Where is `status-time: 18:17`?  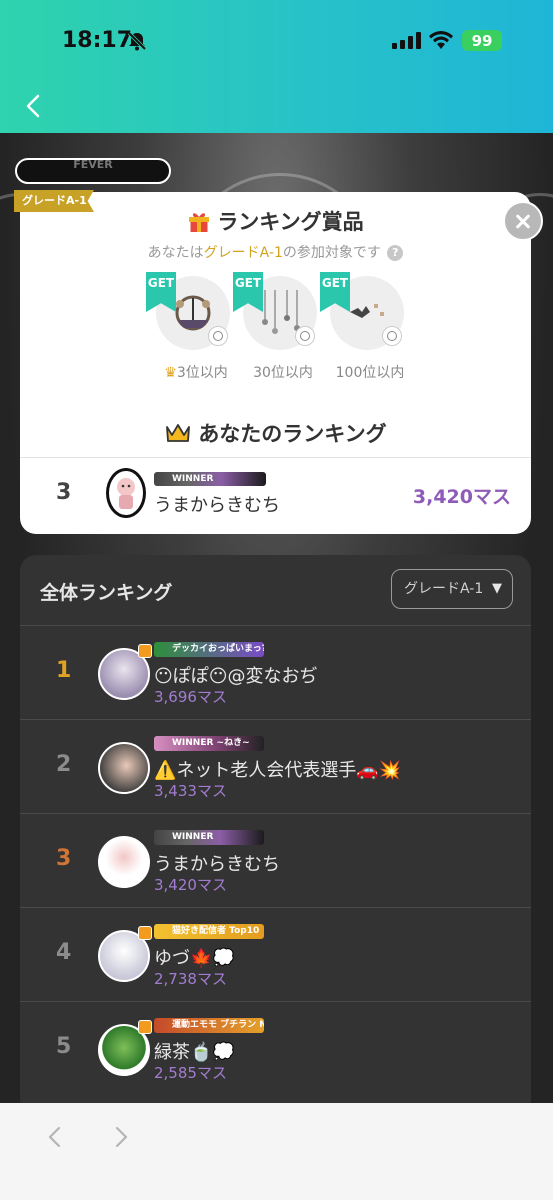
status-time: 18:17 is located at coordinates (97, 40).